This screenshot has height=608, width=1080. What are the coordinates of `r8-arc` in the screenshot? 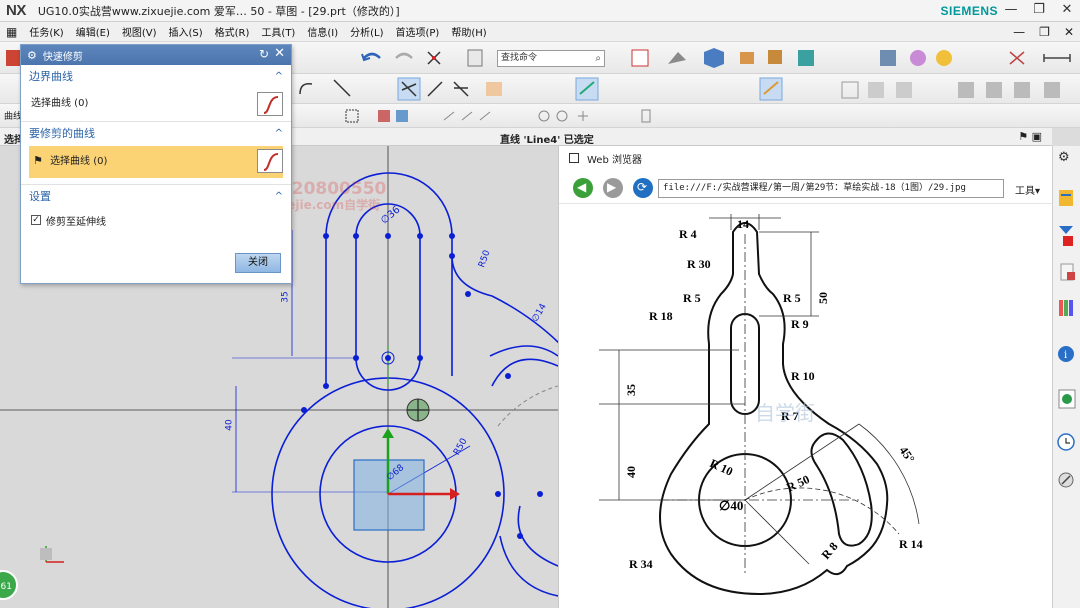 It's located at (528, 566).